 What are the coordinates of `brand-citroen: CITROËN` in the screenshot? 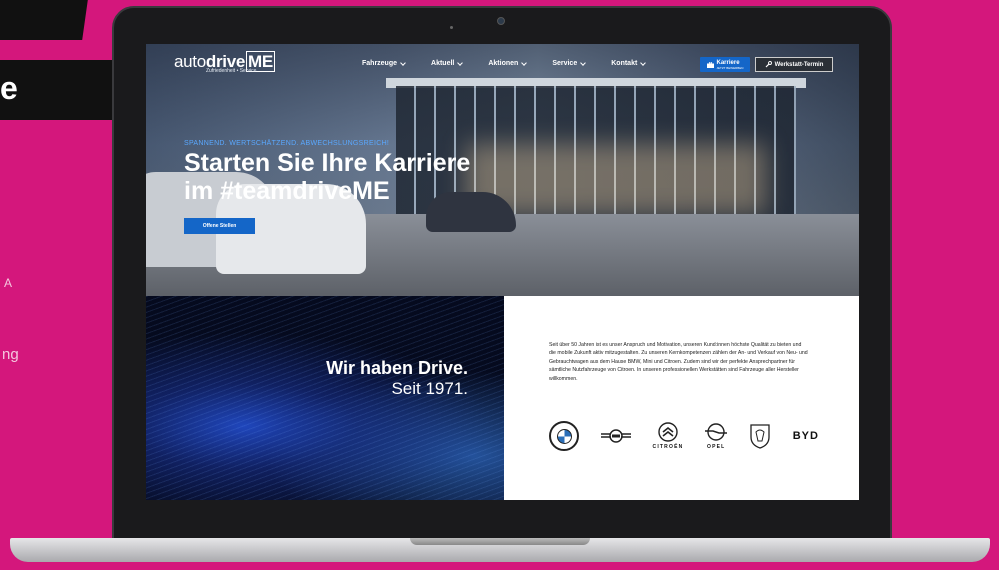 It's located at (668, 436).